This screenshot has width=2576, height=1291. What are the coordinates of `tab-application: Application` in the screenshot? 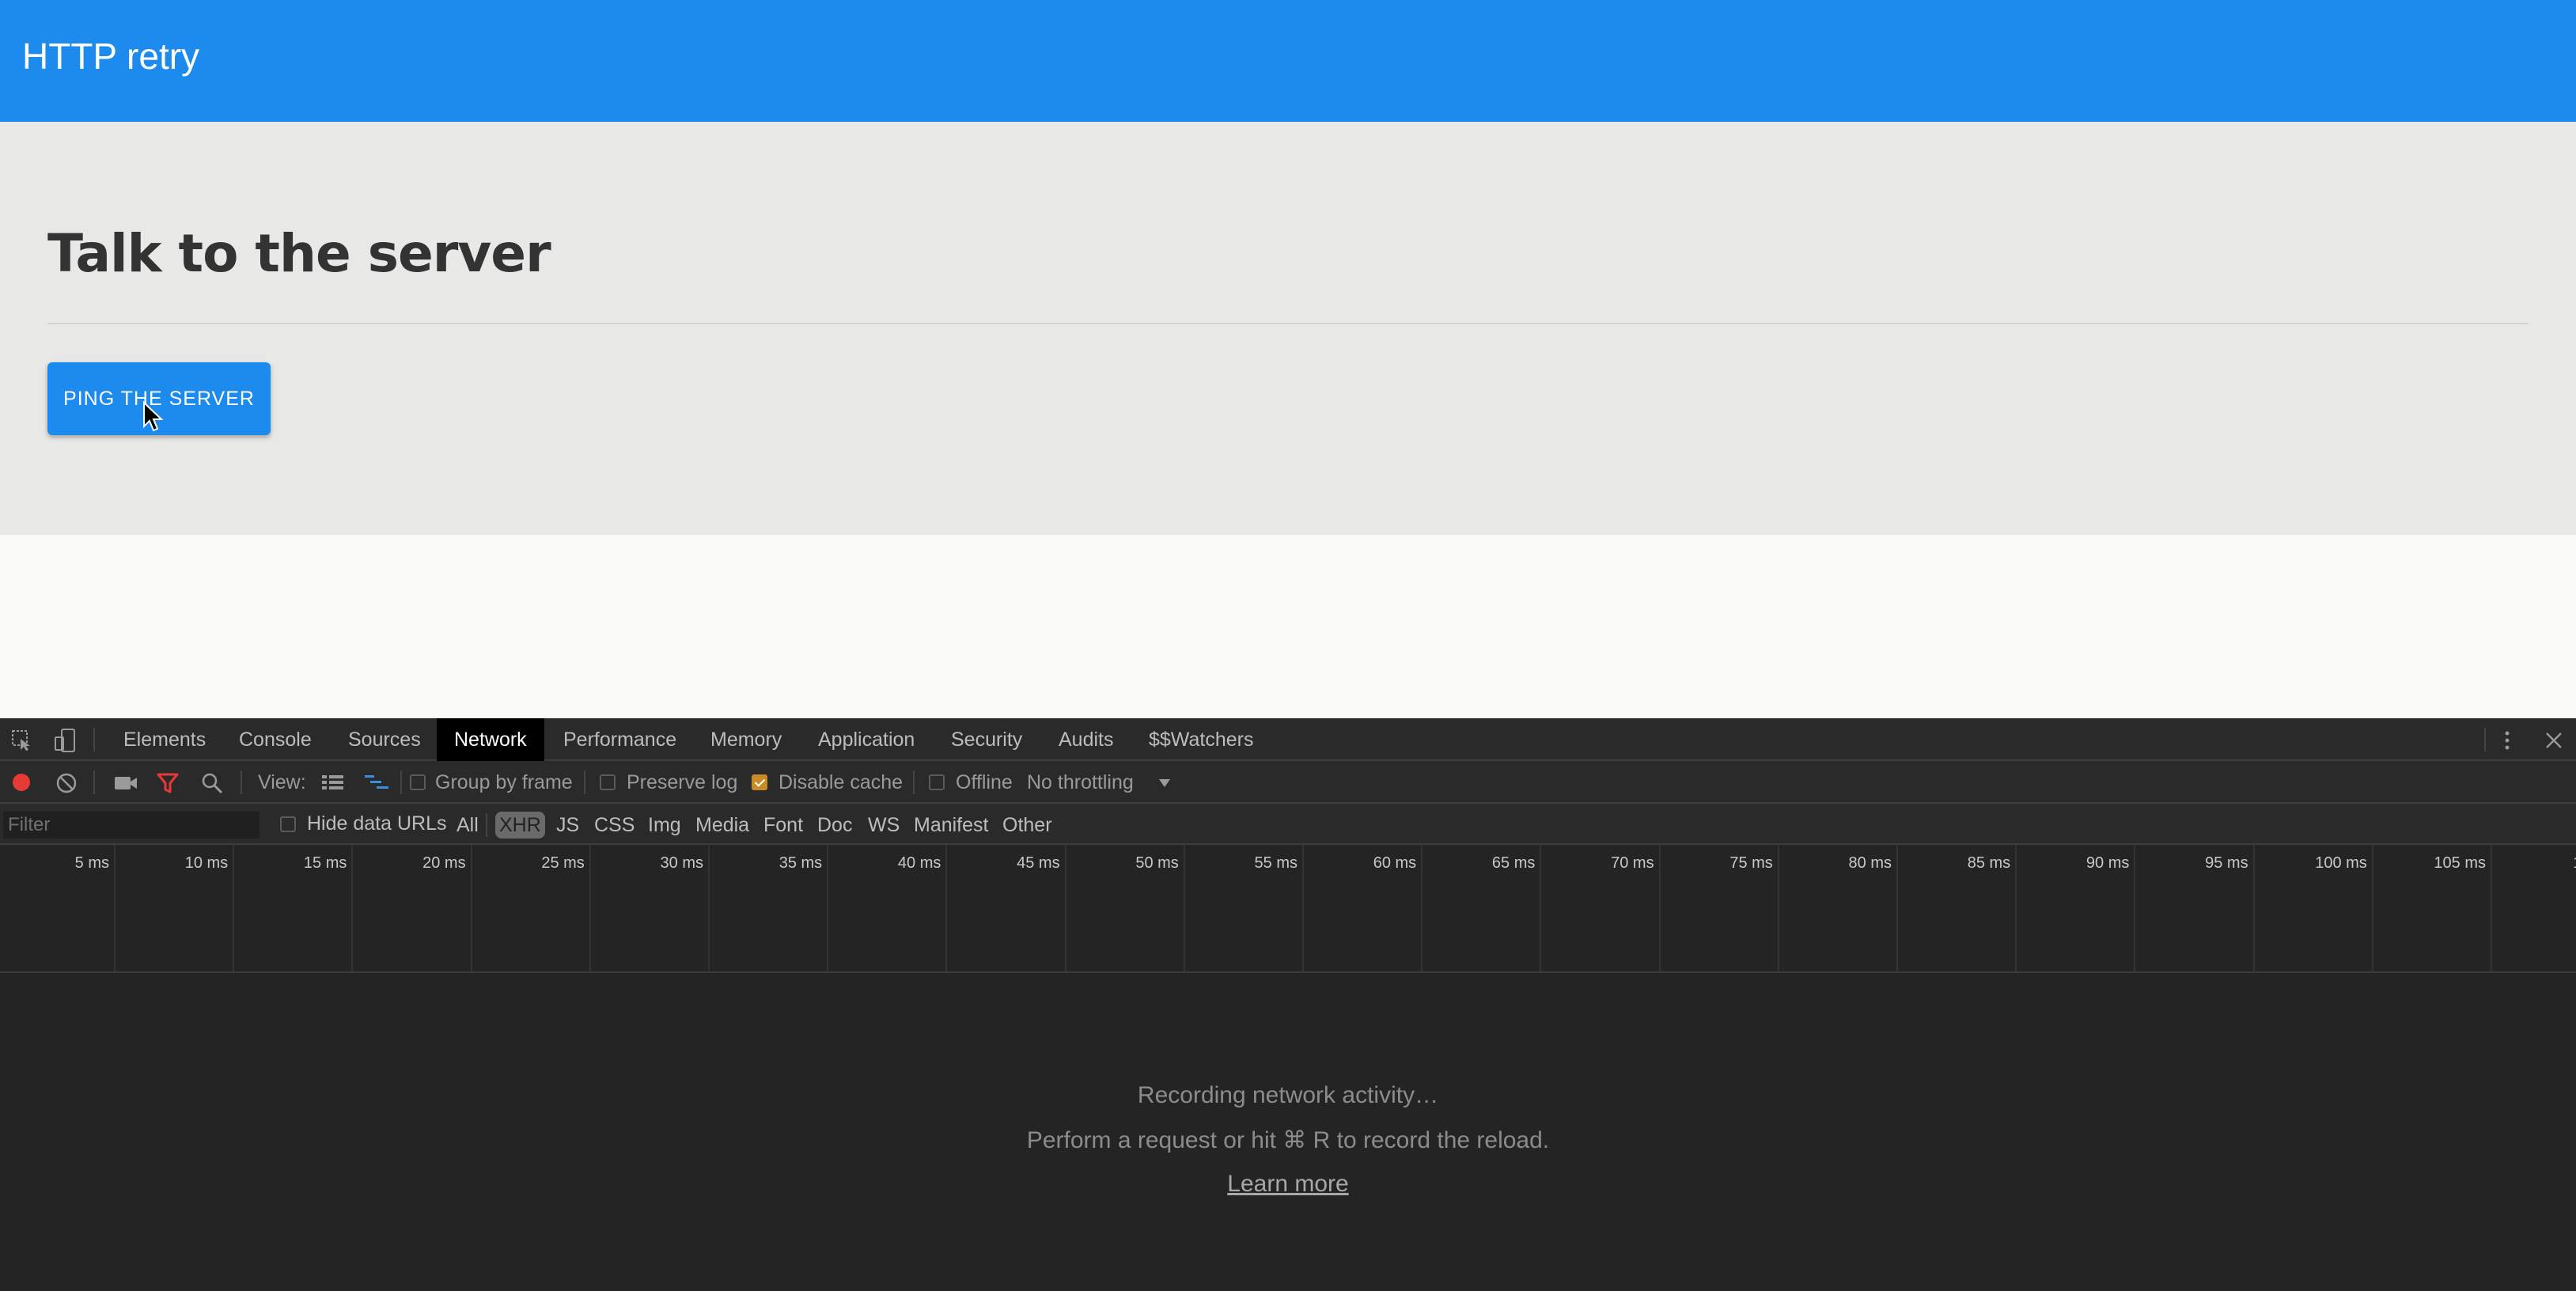 It's located at (866, 739).